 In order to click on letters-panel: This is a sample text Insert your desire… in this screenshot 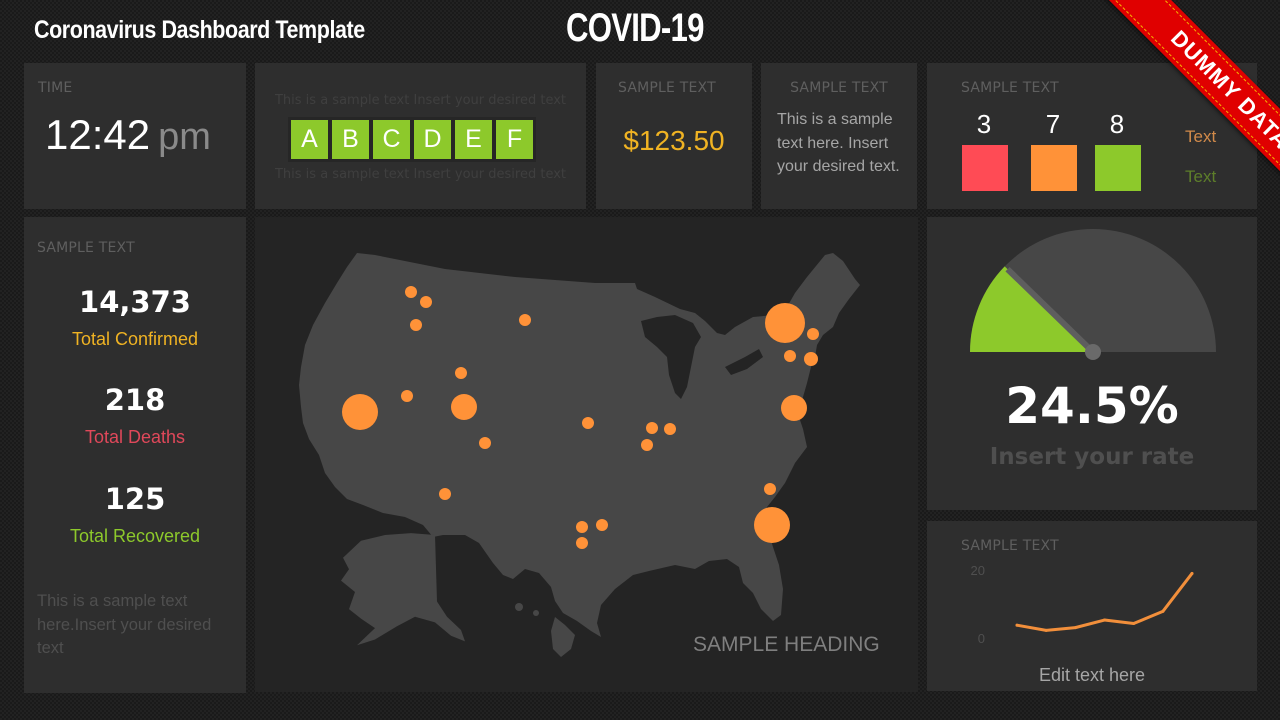, I will do `click(420, 136)`.